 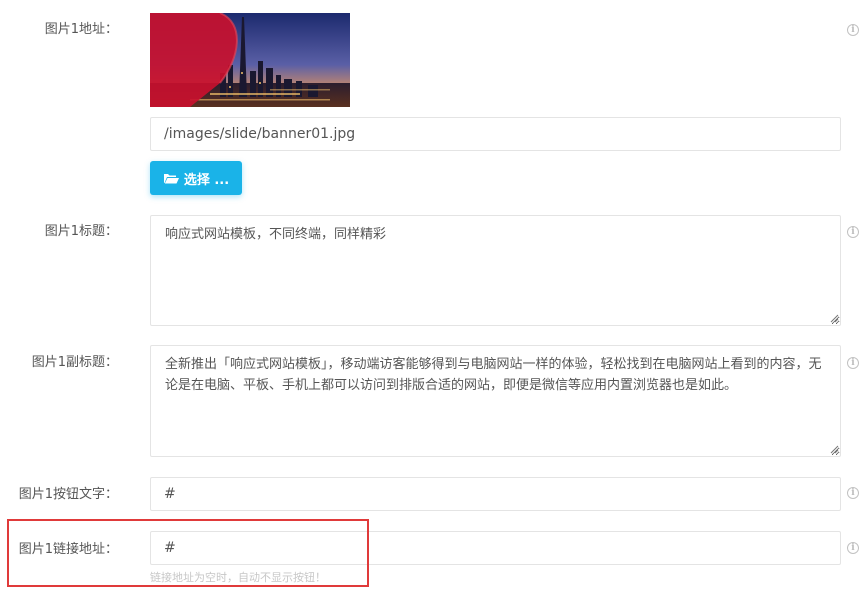 What do you see at coordinates (81, 29) in the screenshot?
I see `image-url-label: 图片1地址：` at bounding box center [81, 29].